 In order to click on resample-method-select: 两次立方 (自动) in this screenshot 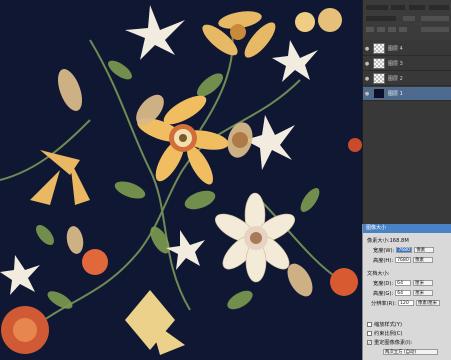, I will do `click(410, 352)`.